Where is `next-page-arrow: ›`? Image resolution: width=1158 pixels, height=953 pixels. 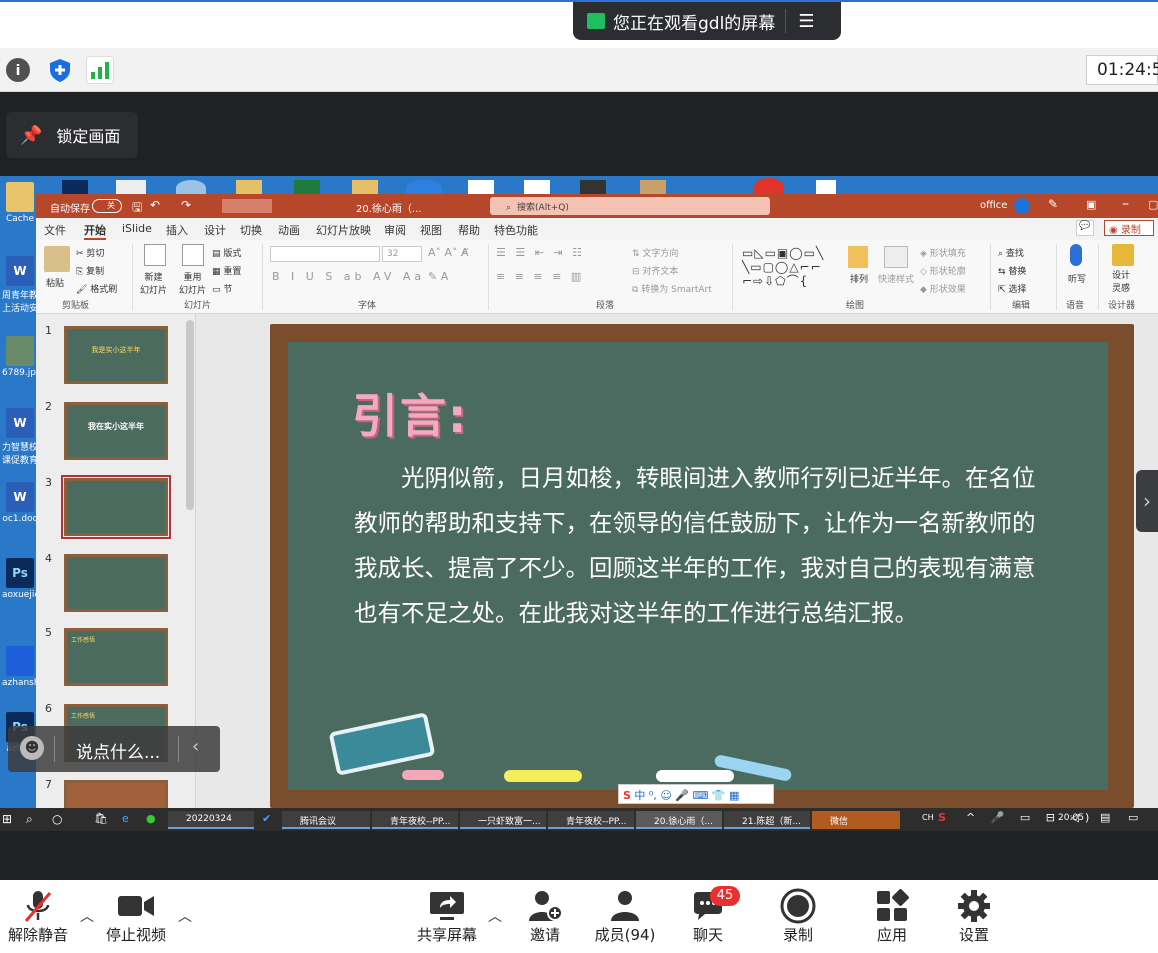
next-page-arrow: › is located at coordinates (1147, 501).